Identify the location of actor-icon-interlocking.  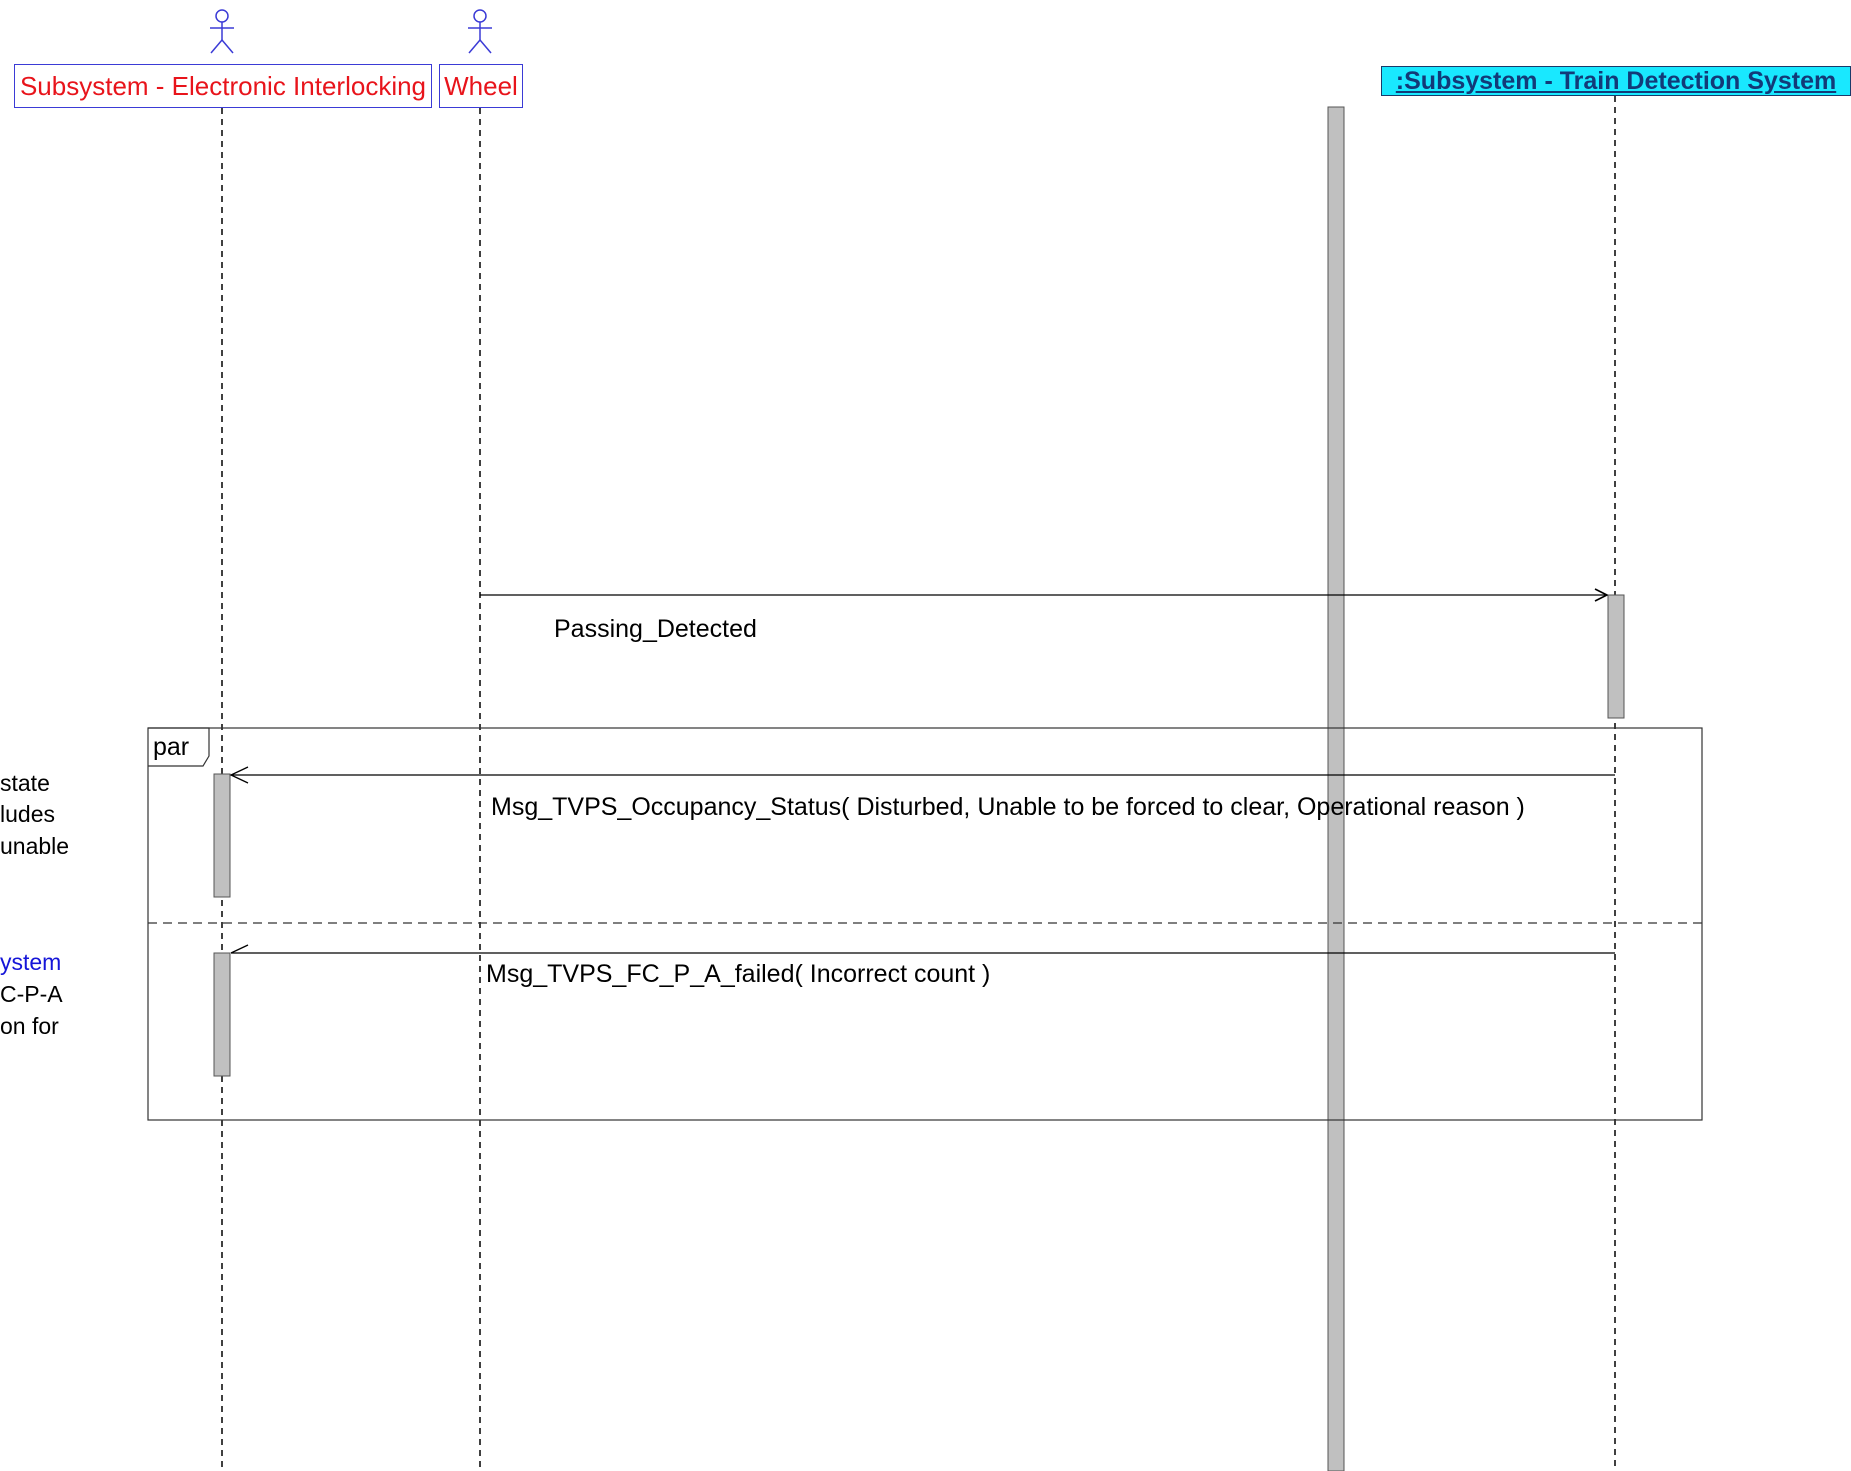
(222, 31).